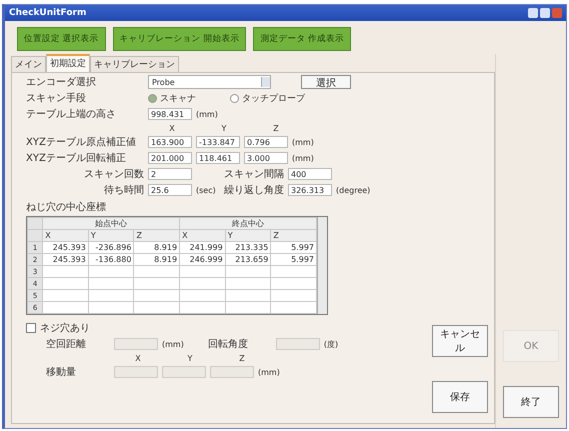 This screenshot has height=431, width=569. What do you see at coordinates (332, 344) in the screenshot?
I see `unit-label: (度)` at bounding box center [332, 344].